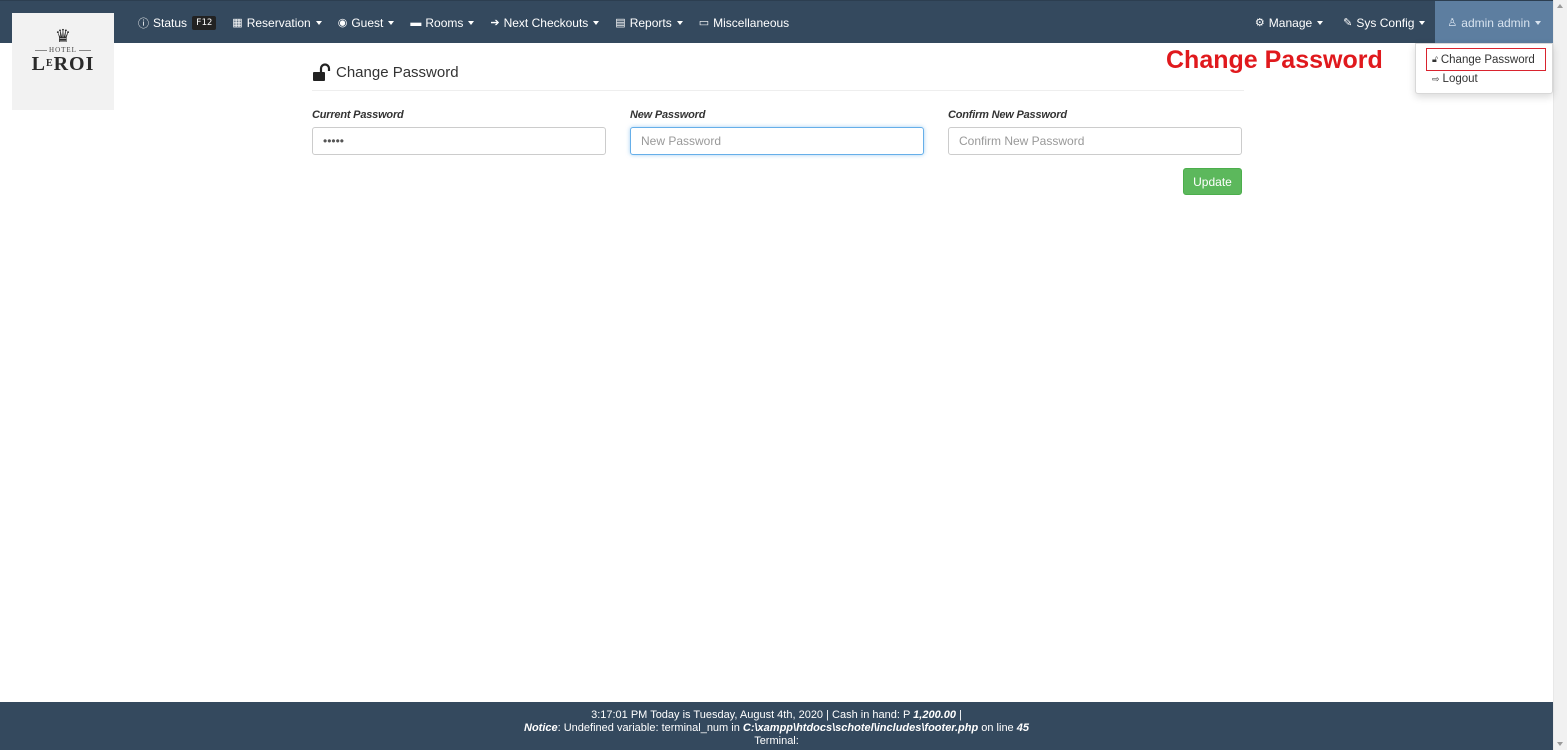 Image resolution: width=1567 pixels, height=750 pixels. Describe the element at coordinates (1436, 78) in the screenshot. I see `sign-out-icon: ⇨` at that location.